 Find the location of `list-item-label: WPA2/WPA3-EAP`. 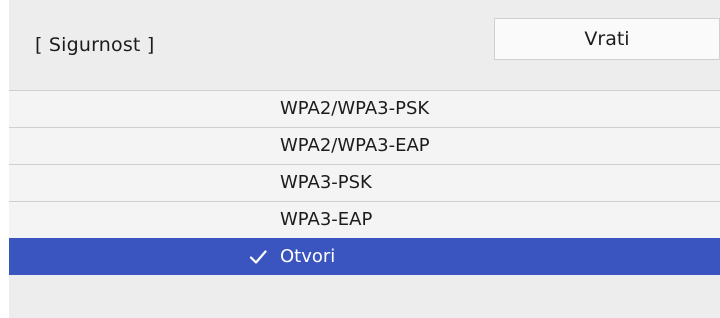

list-item-label: WPA2/WPA3-EAP is located at coordinates (355, 145).